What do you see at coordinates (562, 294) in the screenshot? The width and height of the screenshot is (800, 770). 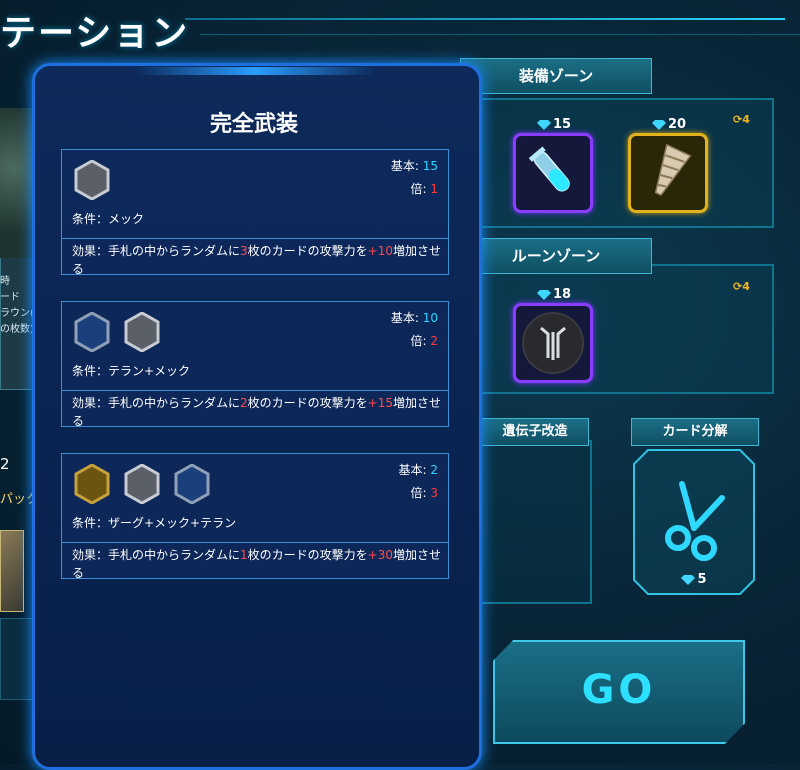 I see `rune-slot-1-cost-value: 18` at bounding box center [562, 294].